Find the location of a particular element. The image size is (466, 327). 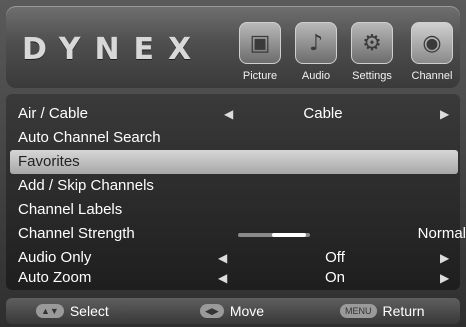

menu-item-label: Auto Channel Search is located at coordinates (89, 137).